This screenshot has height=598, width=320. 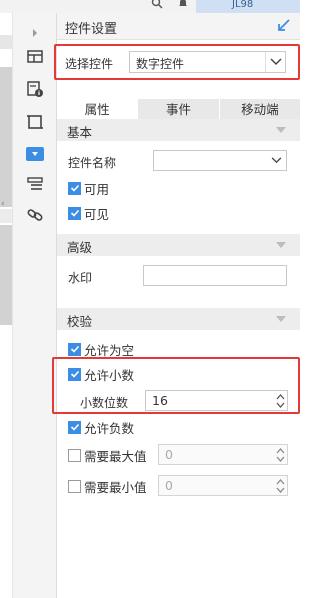 What do you see at coordinates (98, 110) in the screenshot?
I see `tab-properties: 属性` at bounding box center [98, 110].